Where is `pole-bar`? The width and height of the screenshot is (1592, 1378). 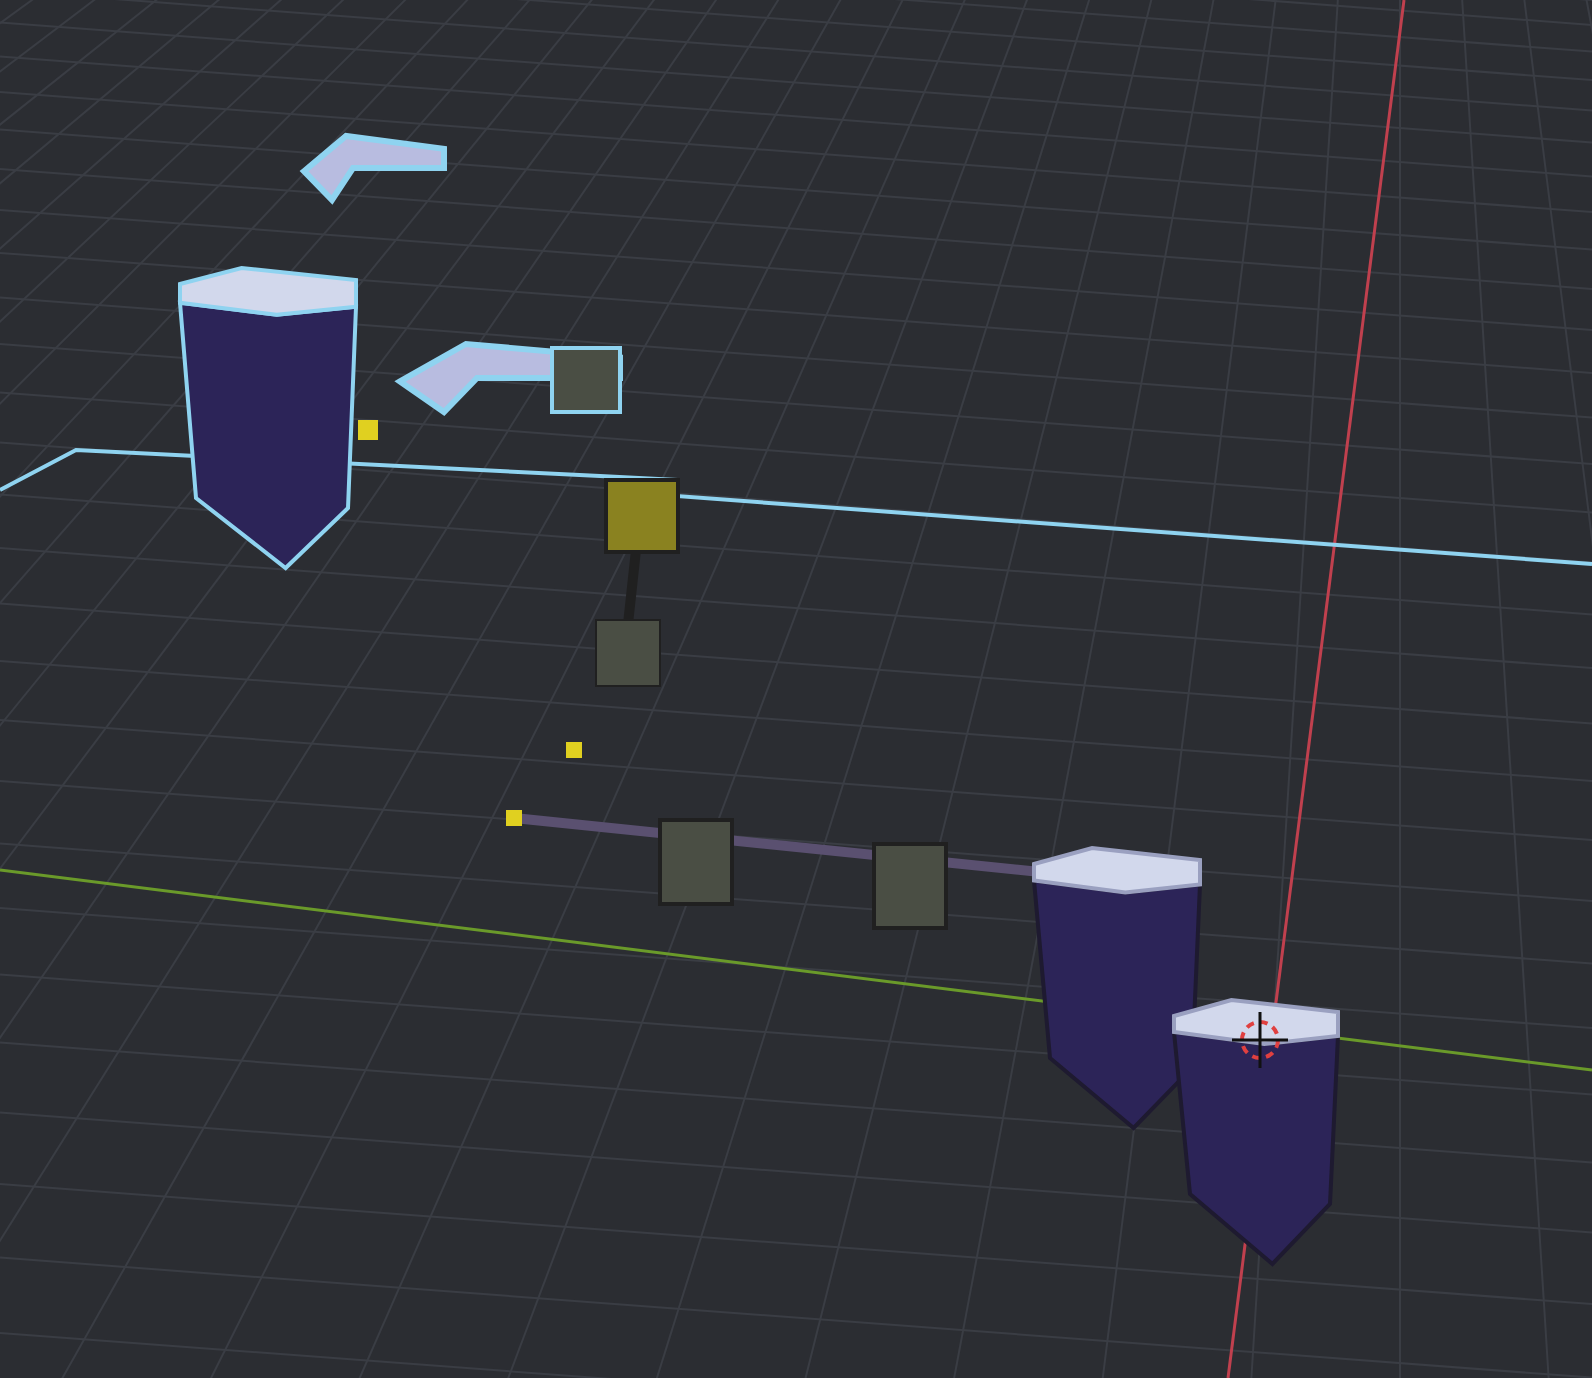
pole-bar is located at coordinates (632, 587).